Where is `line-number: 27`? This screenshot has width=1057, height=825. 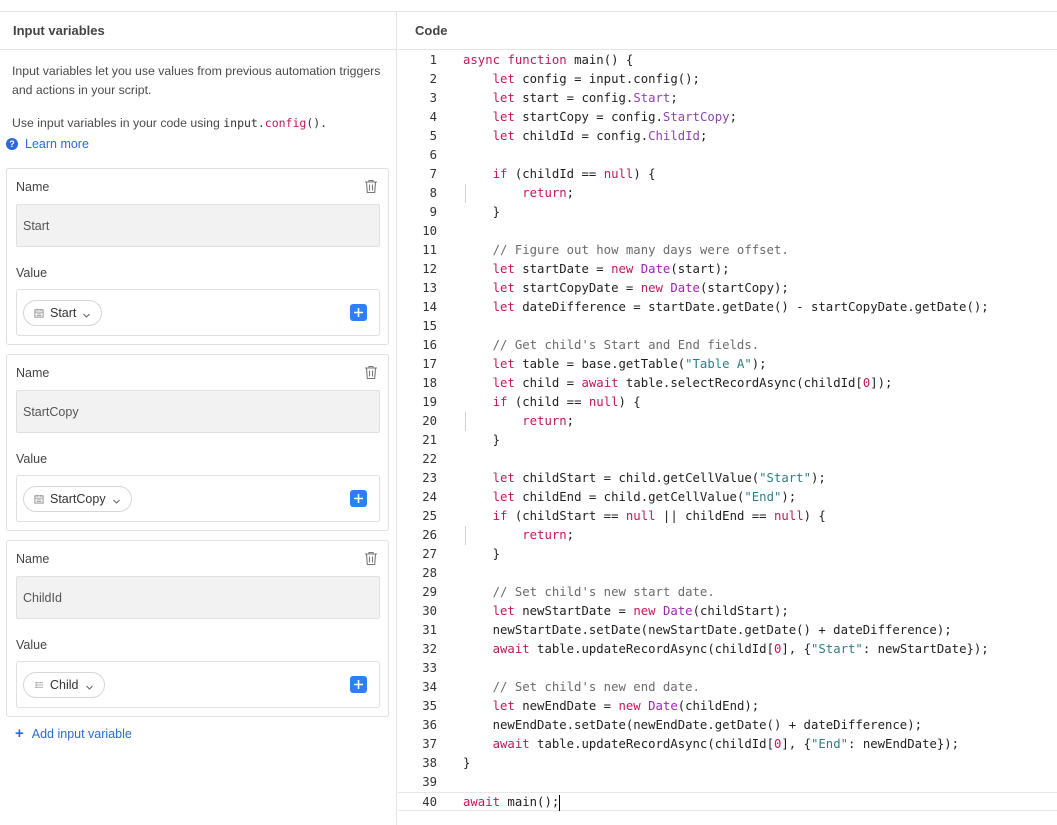
line-number: 27 is located at coordinates (429, 554).